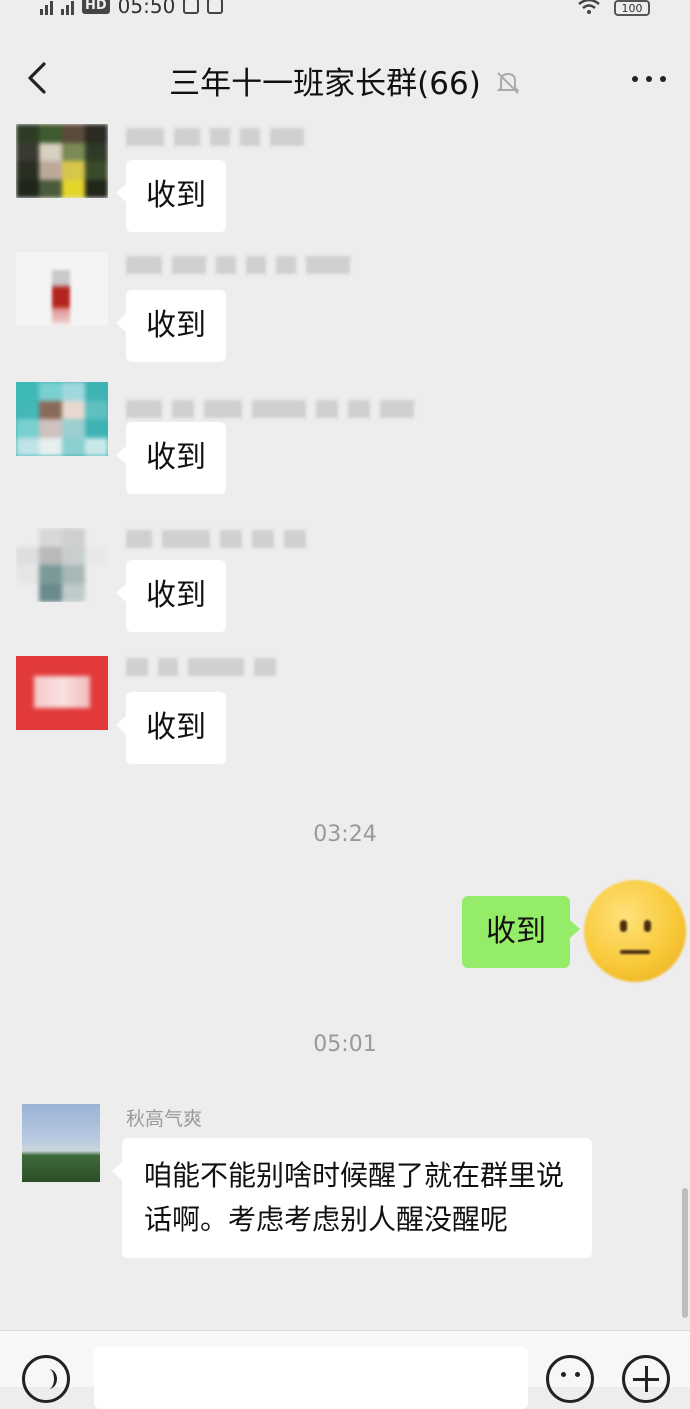  I want to click on title-inner: 三年十一班家长群(66), so click(345, 80).